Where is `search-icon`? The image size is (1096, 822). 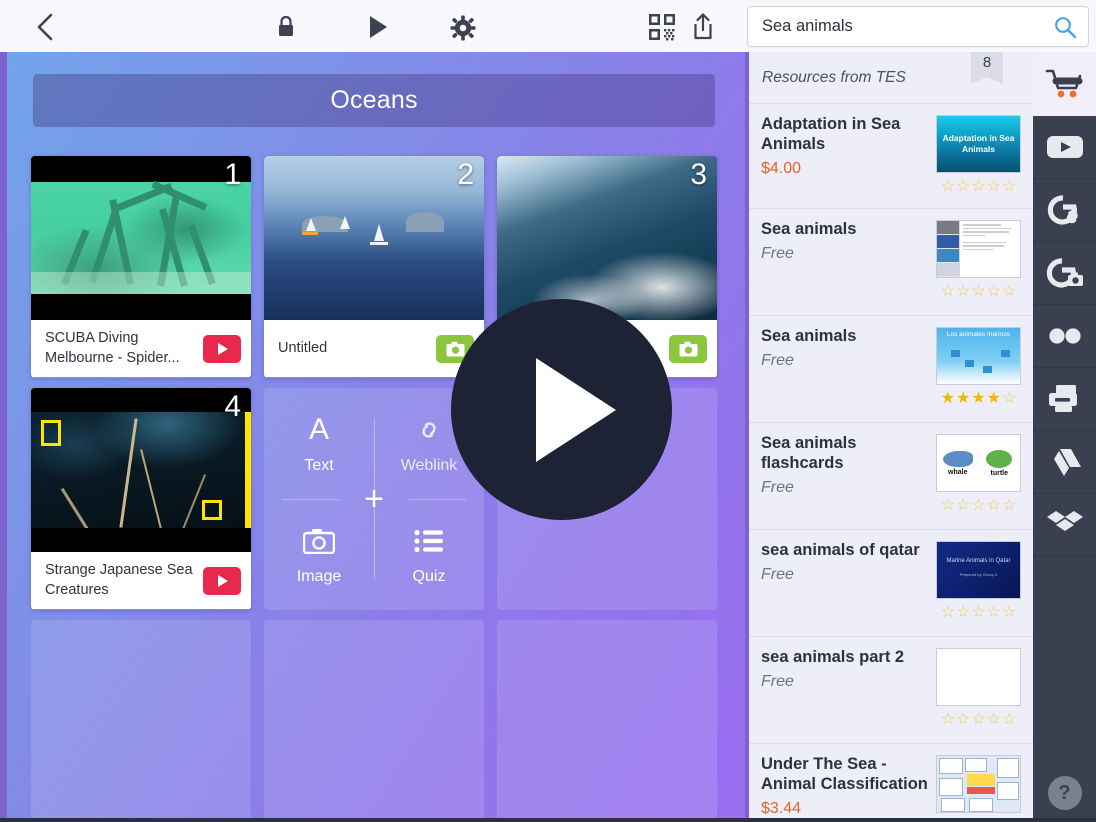 search-icon is located at coordinates (1065, 27).